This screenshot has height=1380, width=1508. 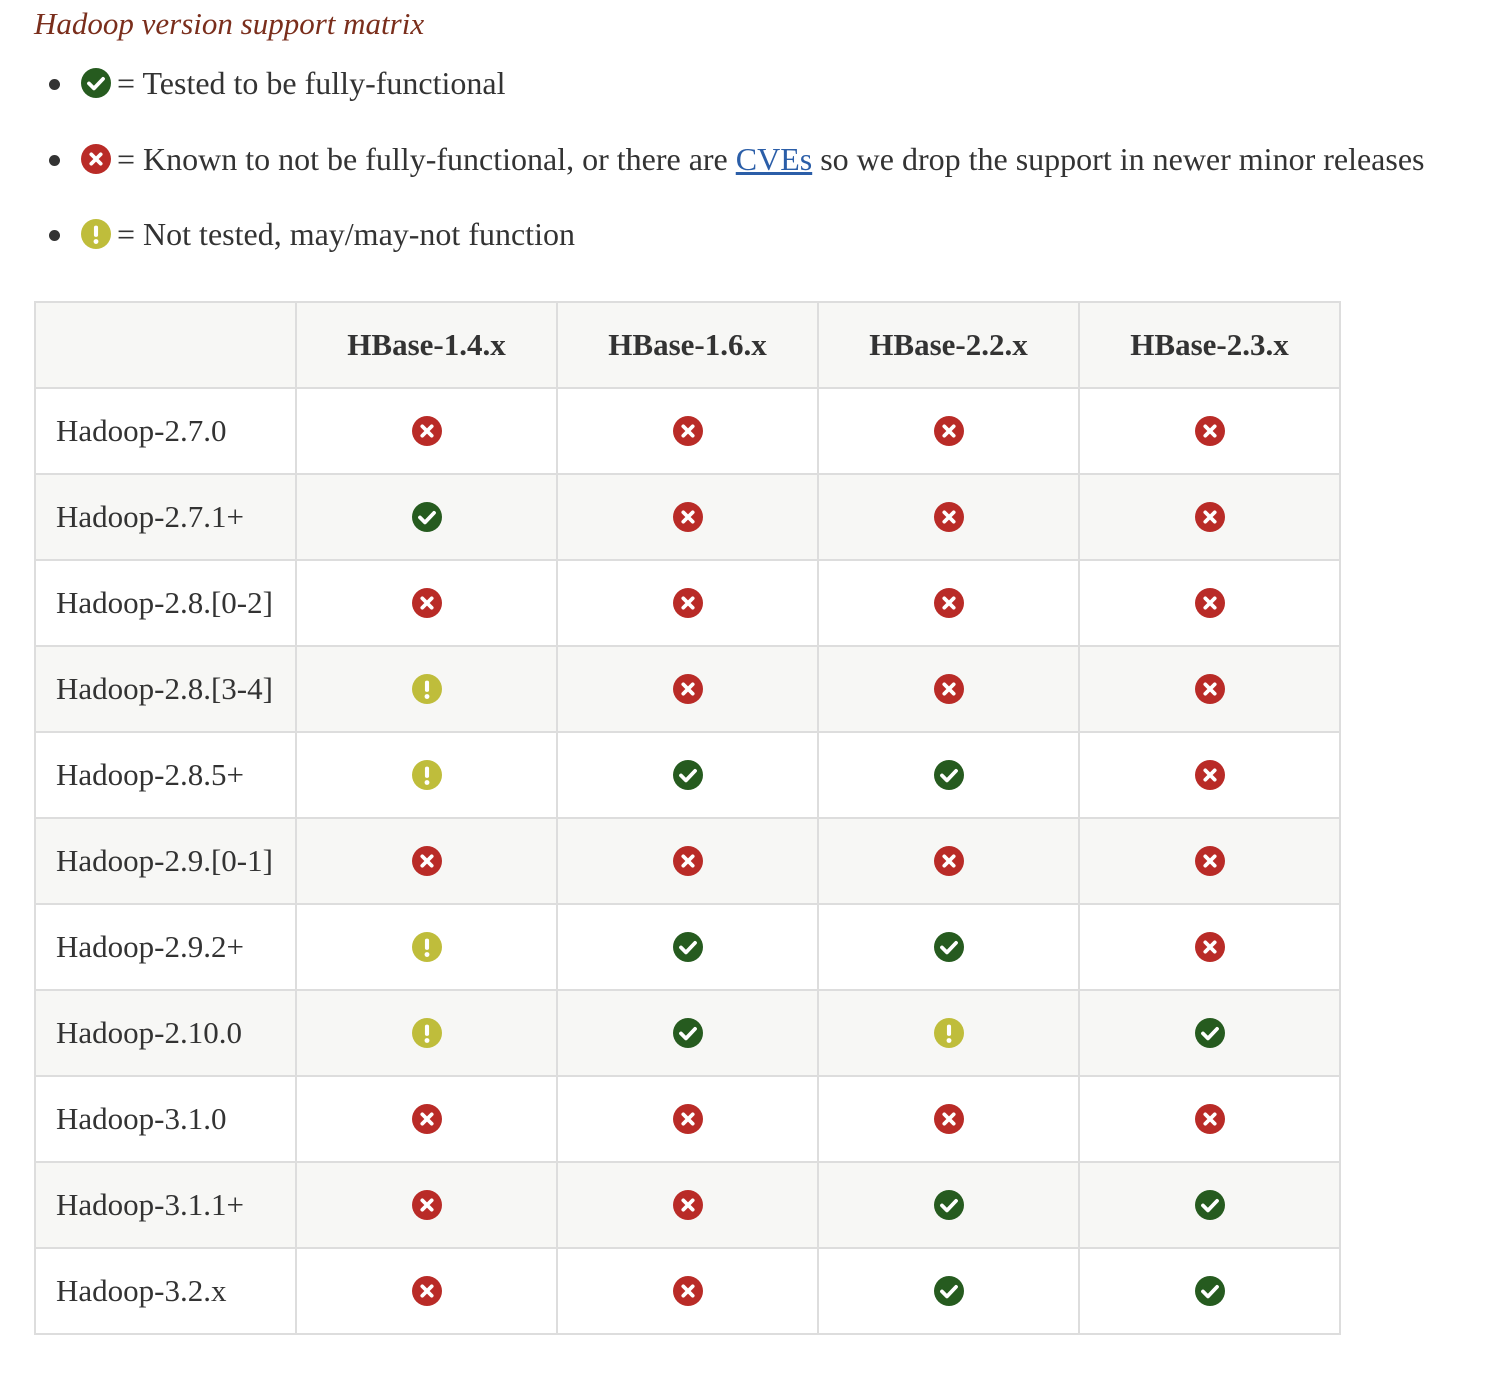 I want to click on table-row: Hadoop-2.8.5+, so click(x=687, y=775).